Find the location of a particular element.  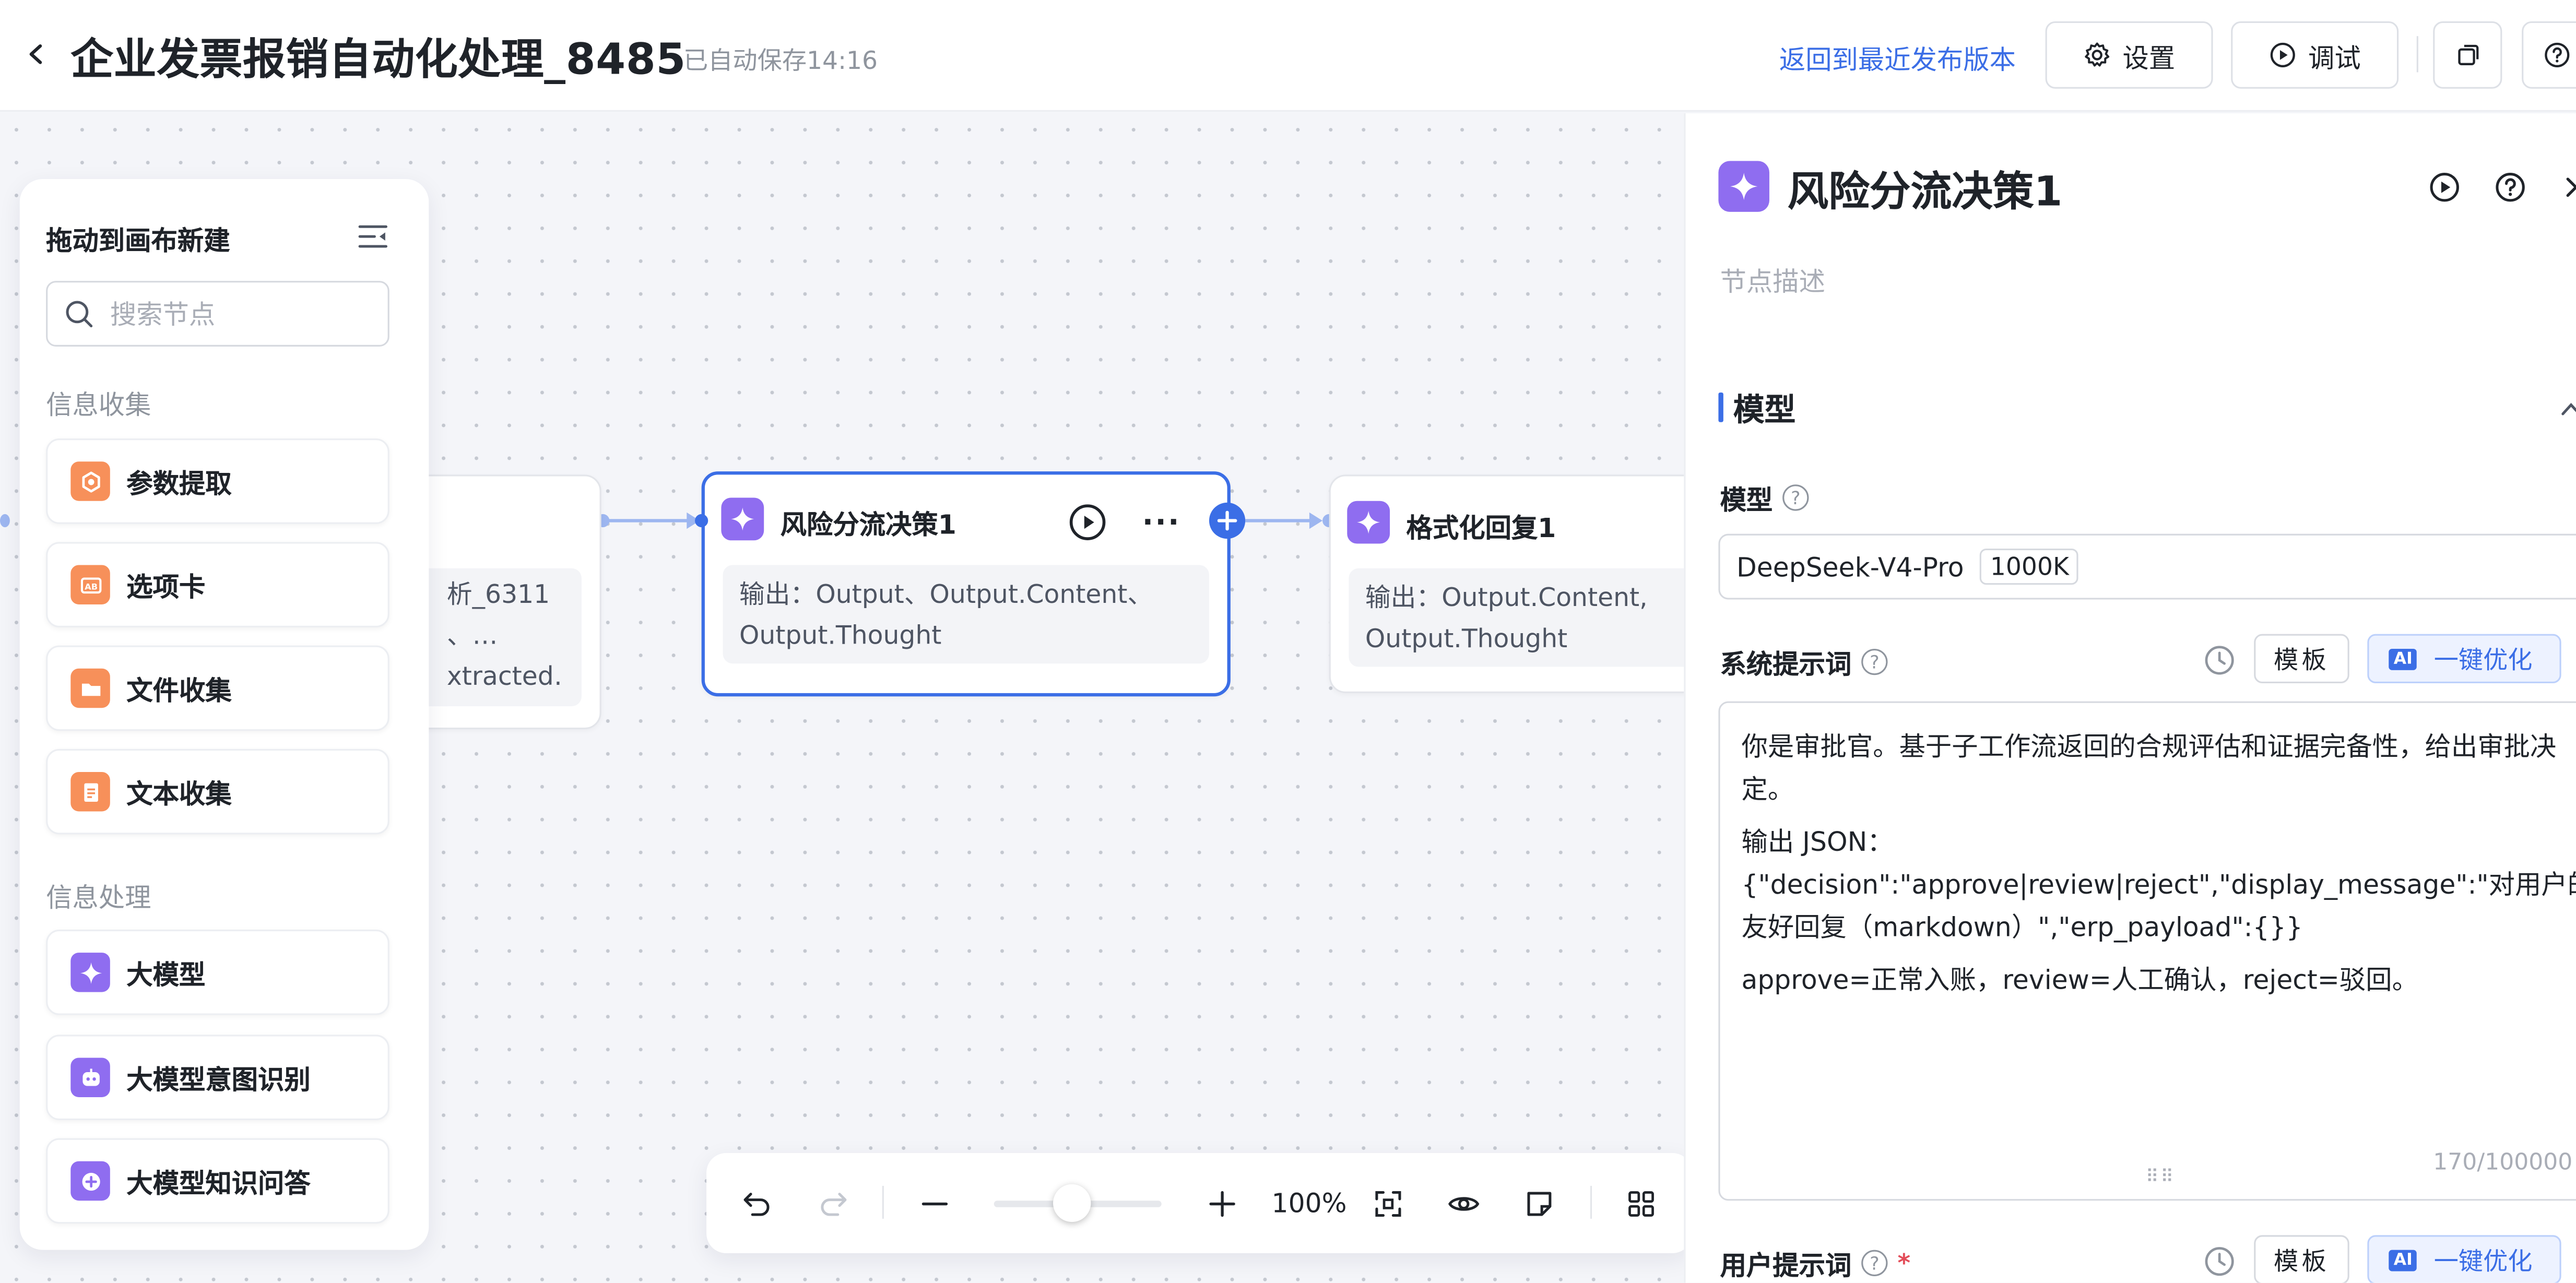

text-doc-icon is located at coordinates (90, 791).